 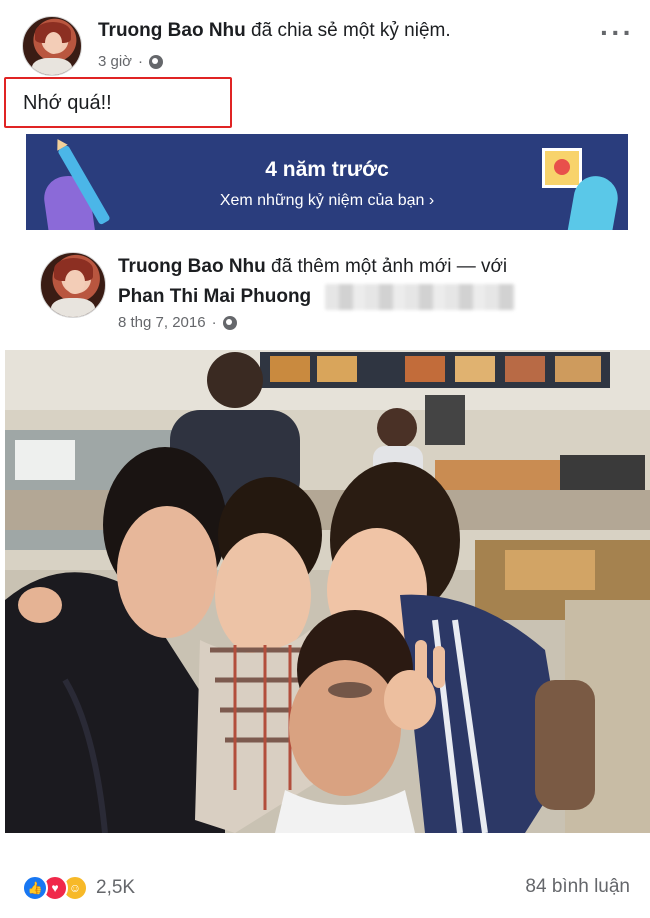 I want to click on shared-author-name: Truong Bao Nhu, so click(x=192, y=266).